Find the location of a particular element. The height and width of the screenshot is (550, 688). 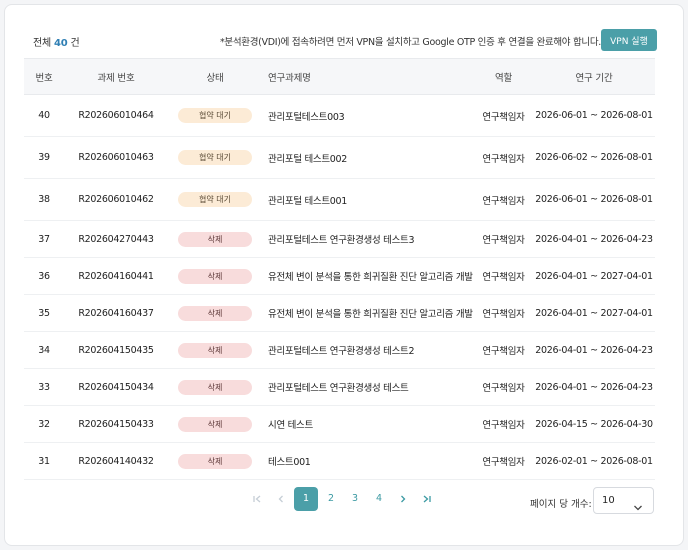

research-period: 2026-06-02 ~ 2026-08-01 is located at coordinates (594, 157).